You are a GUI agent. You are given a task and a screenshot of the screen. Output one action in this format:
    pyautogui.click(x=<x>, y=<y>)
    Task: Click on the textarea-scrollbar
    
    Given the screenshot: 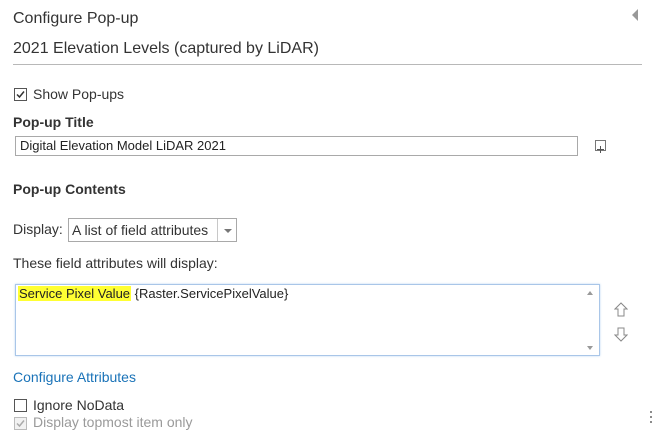 What is the action you would take?
    pyautogui.click(x=590, y=320)
    